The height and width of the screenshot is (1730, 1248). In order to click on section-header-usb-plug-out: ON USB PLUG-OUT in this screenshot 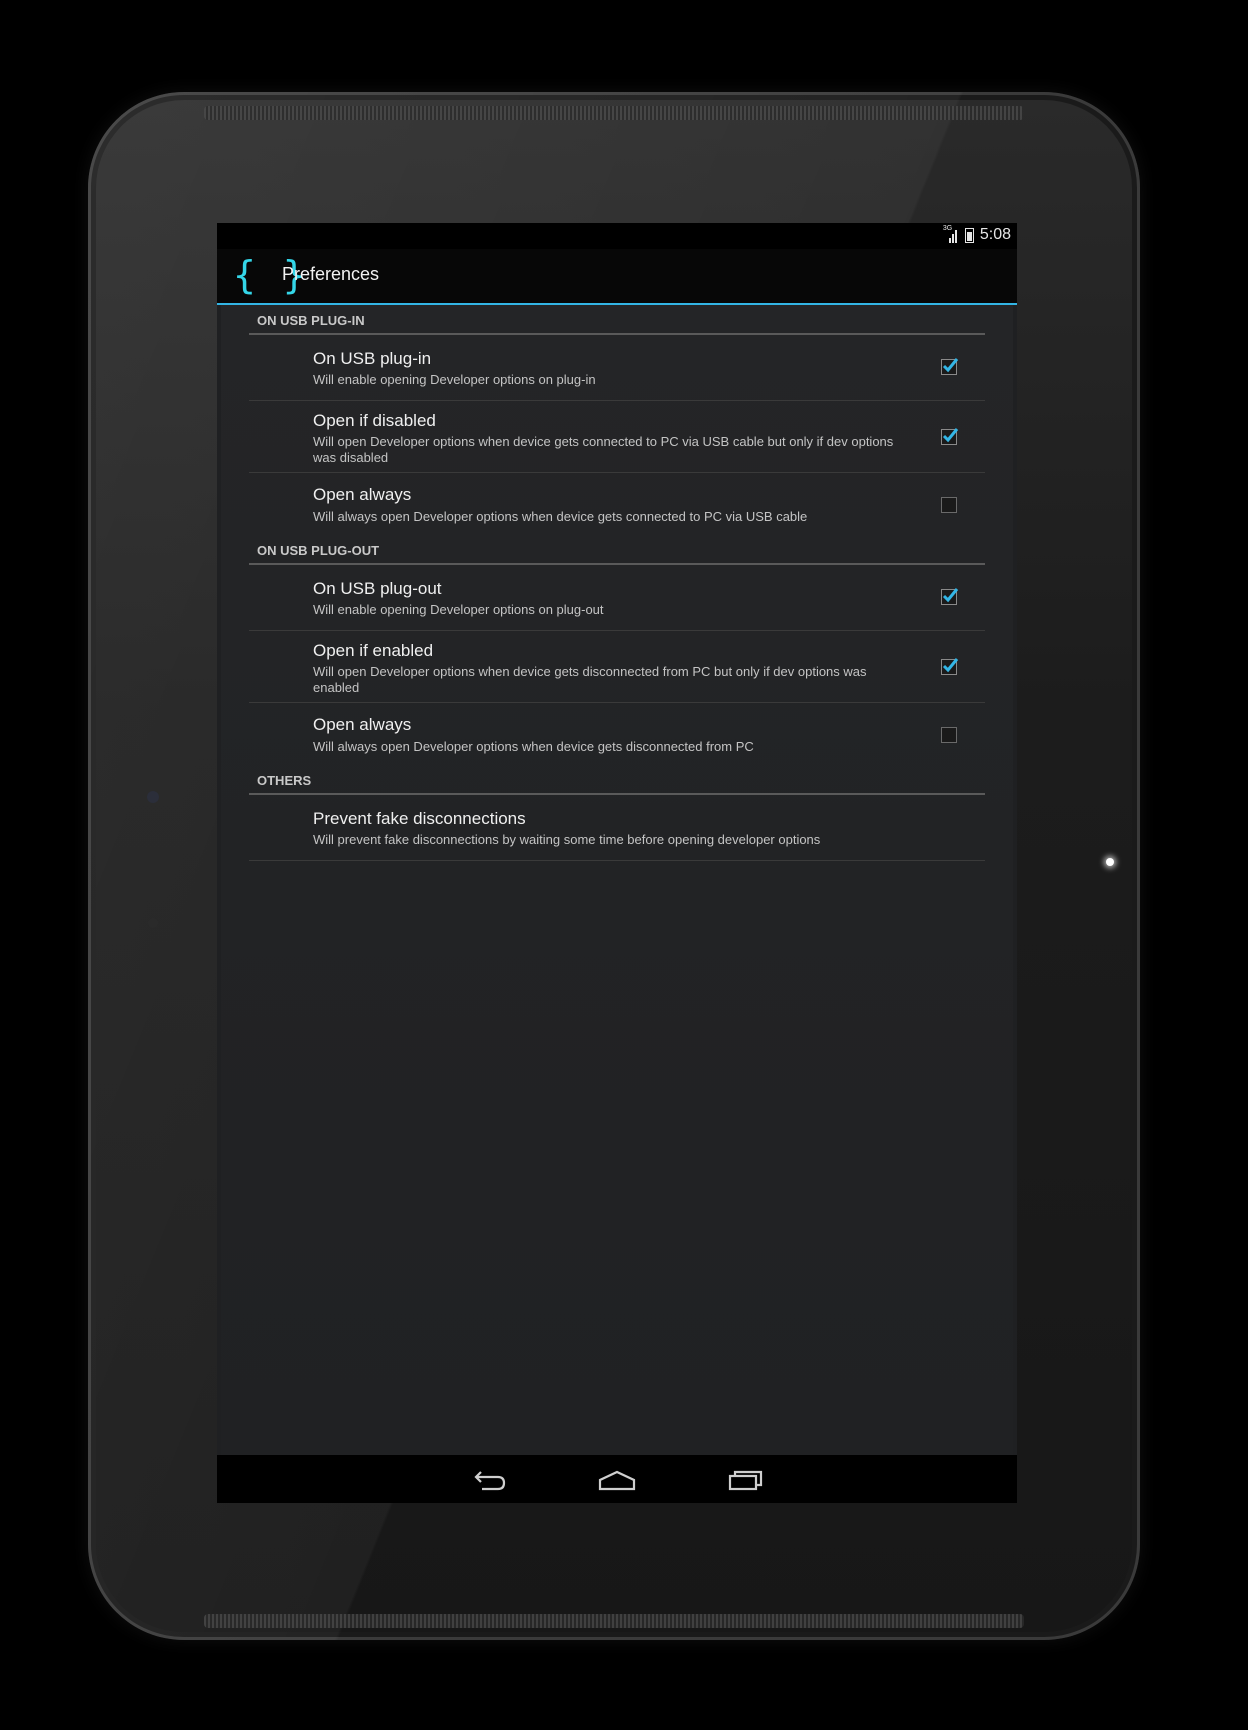, I will do `click(617, 552)`.